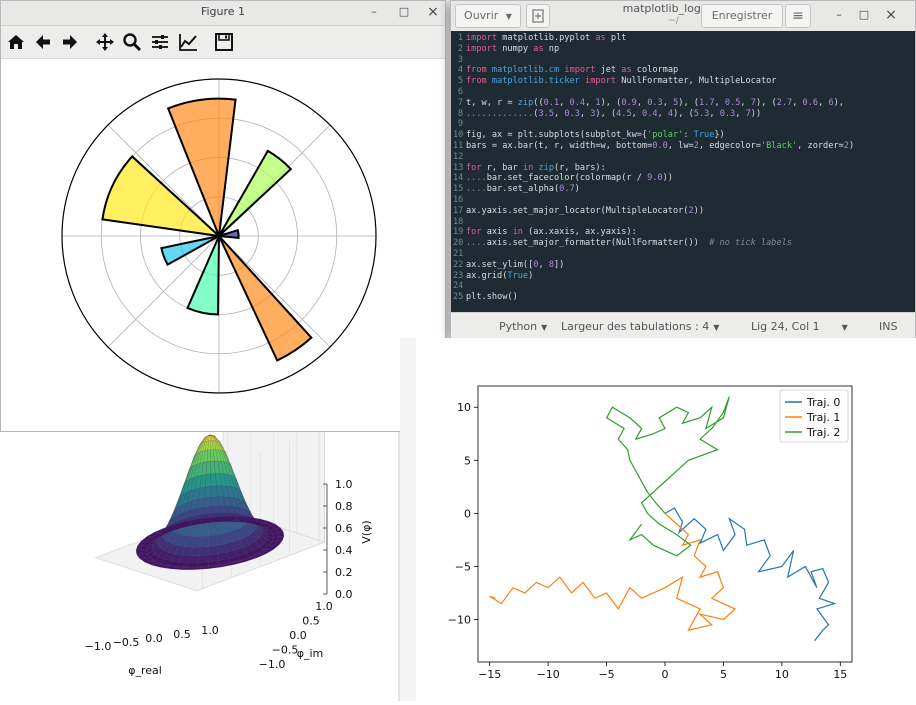  What do you see at coordinates (458, 286) in the screenshot?
I see `line-number: 24` at bounding box center [458, 286].